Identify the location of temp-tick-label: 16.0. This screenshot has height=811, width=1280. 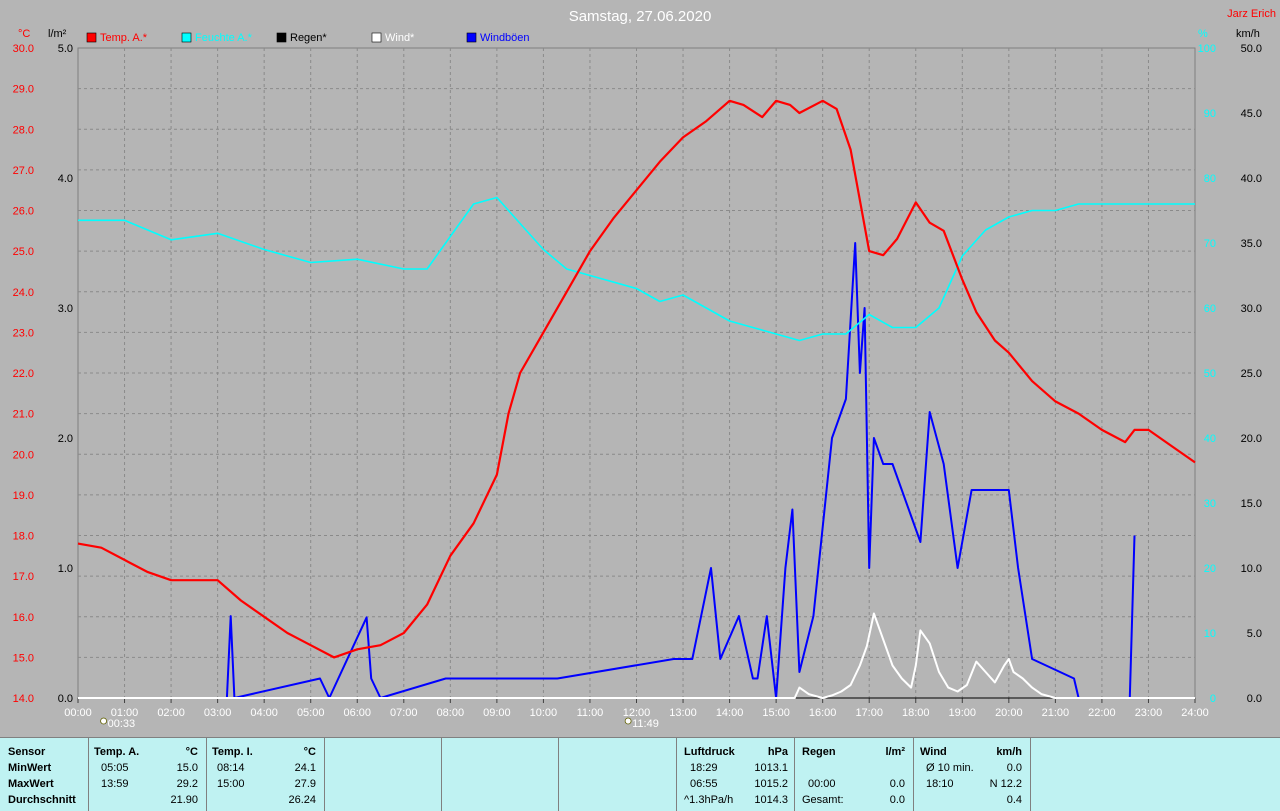
(23, 618).